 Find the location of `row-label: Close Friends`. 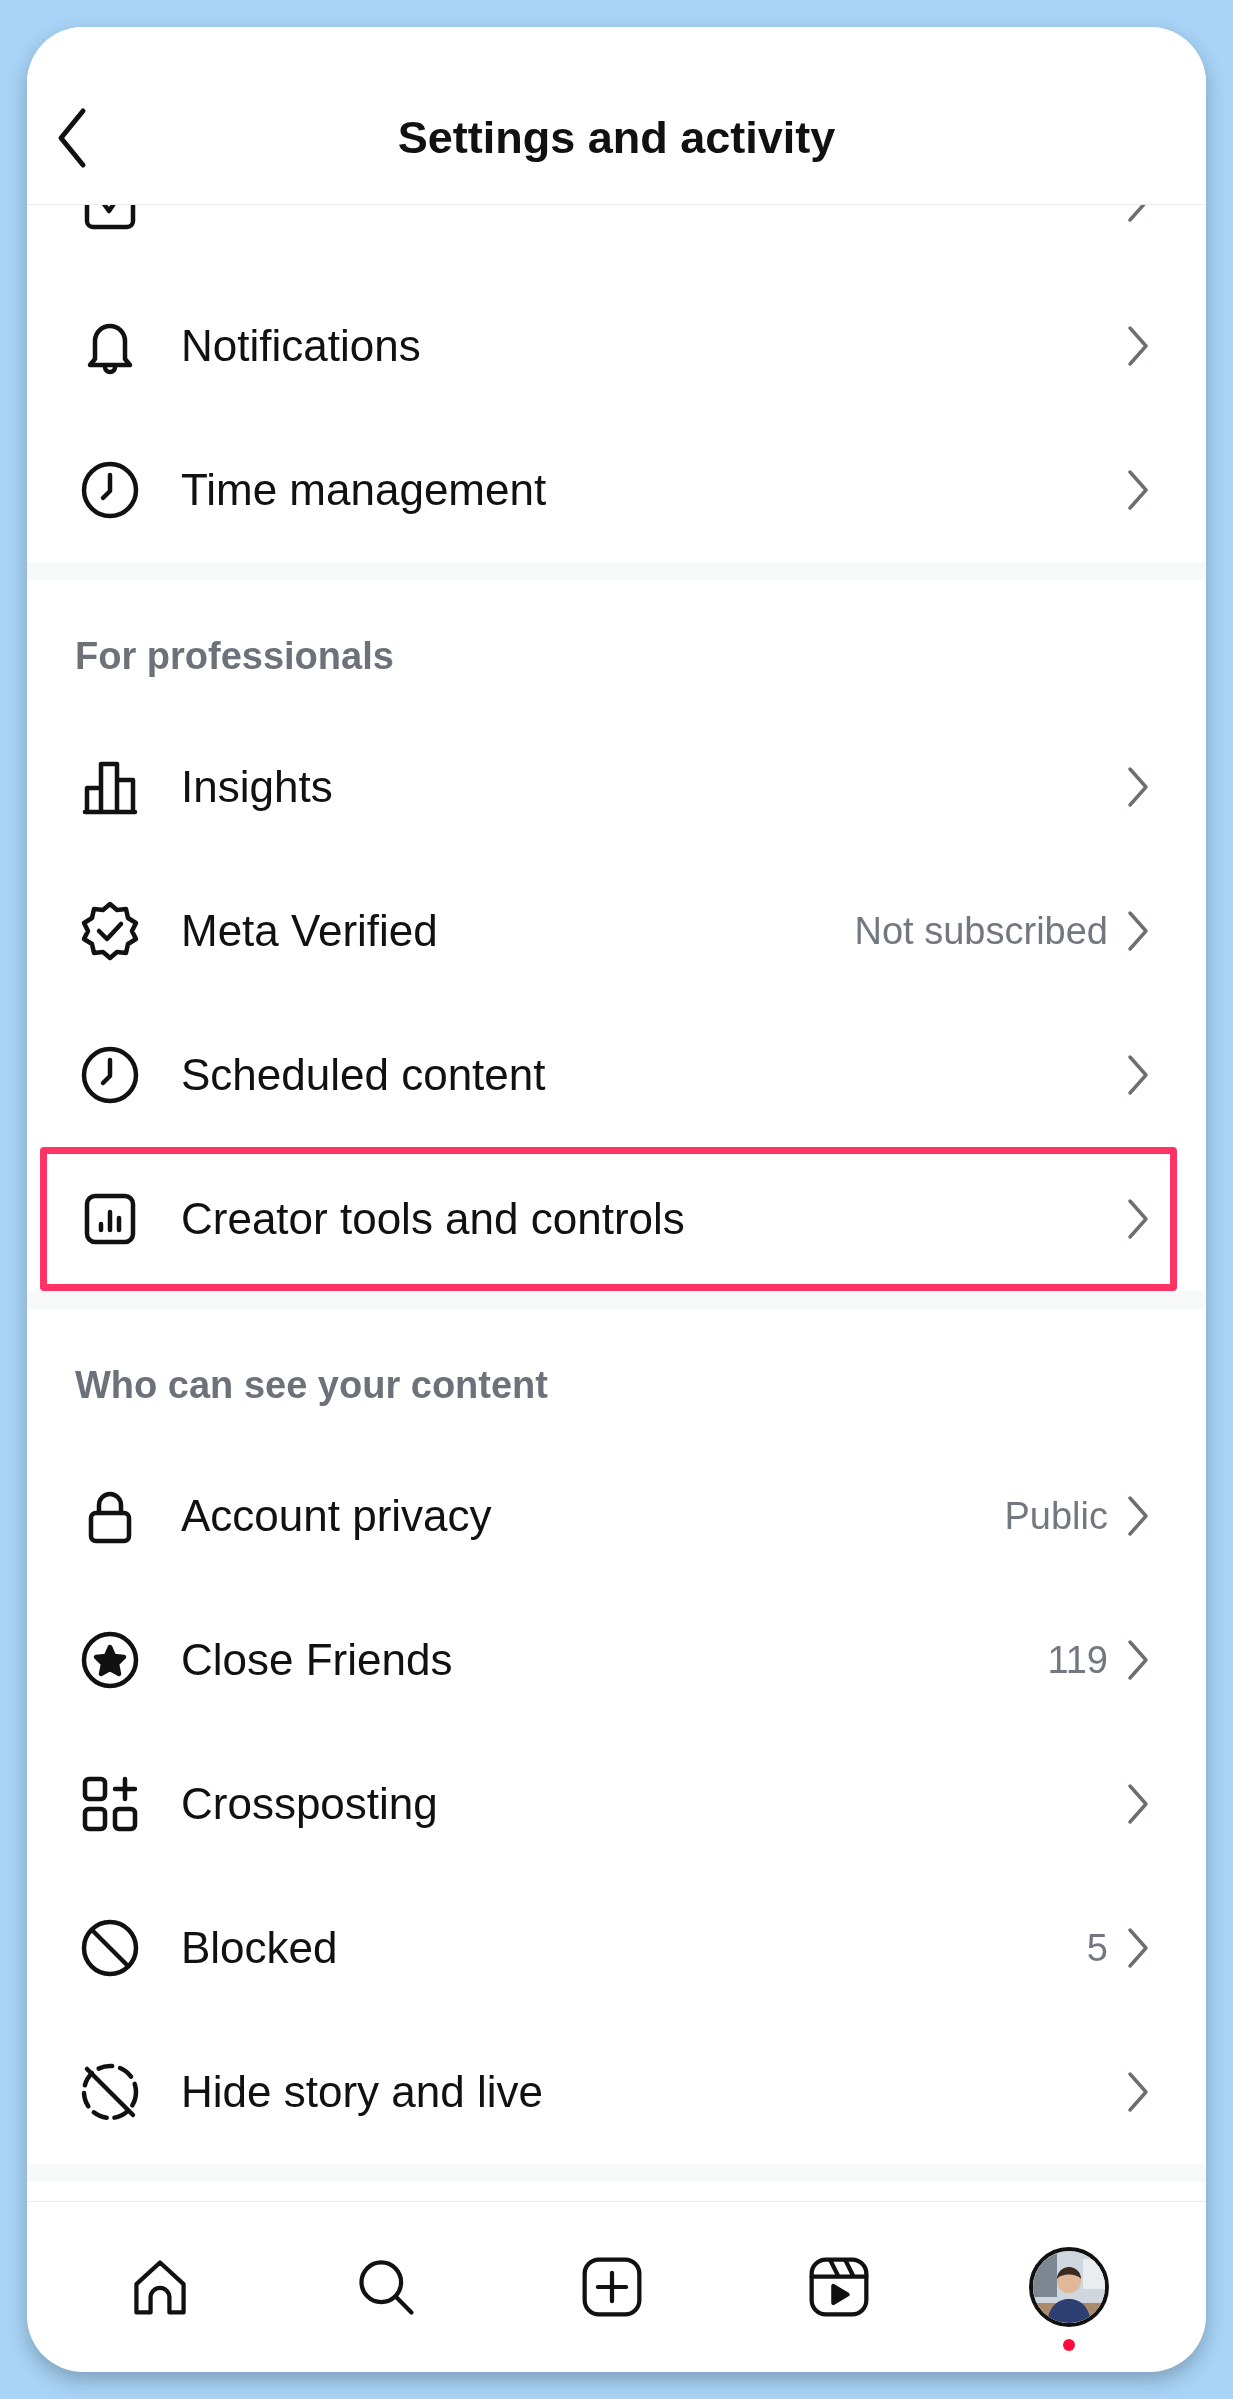

row-label: Close Friends is located at coordinates (317, 1660).